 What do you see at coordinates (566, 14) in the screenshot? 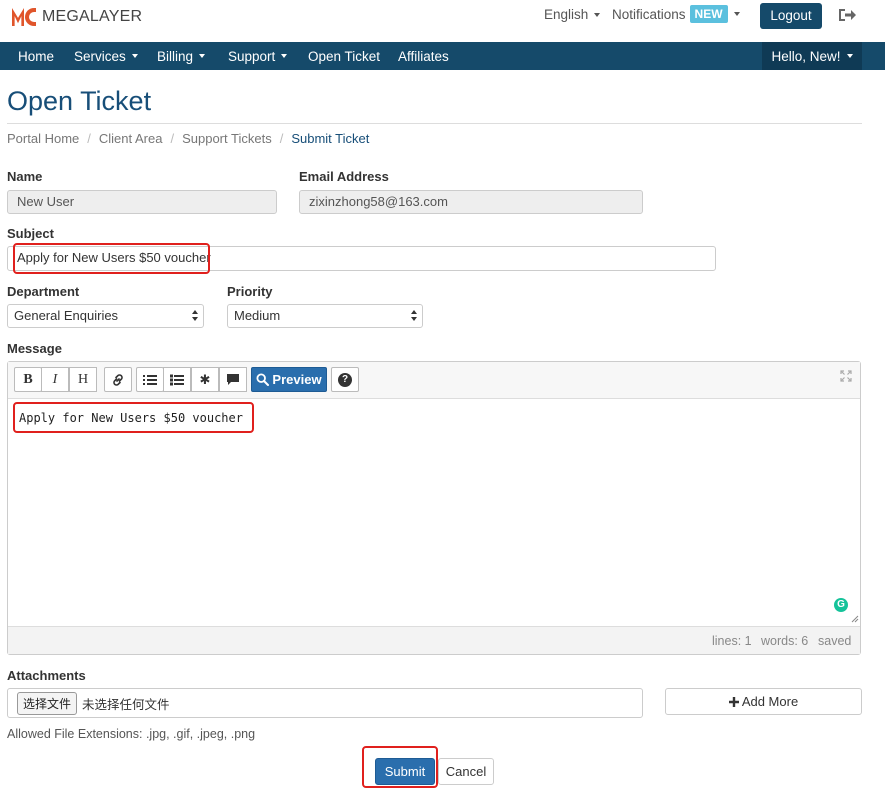
I see `language-label: English` at bounding box center [566, 14].